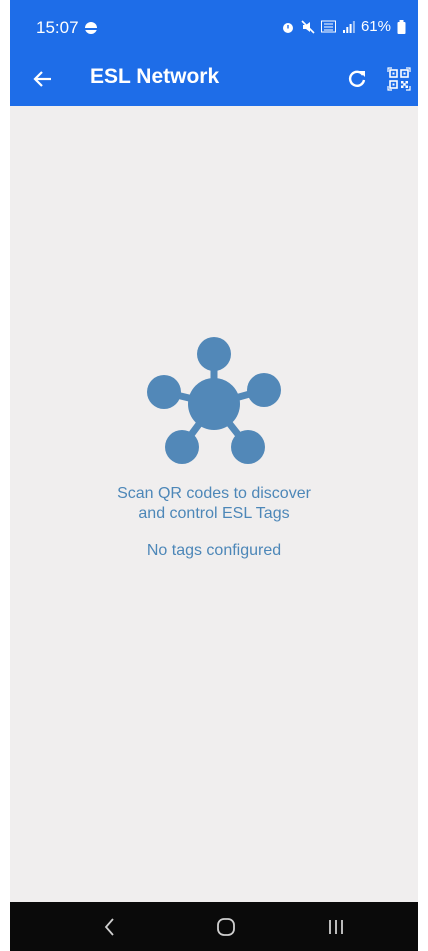 The height and width of the screenshot is (951, 428). I want to click on scan-qr-button, so click(399, 79).